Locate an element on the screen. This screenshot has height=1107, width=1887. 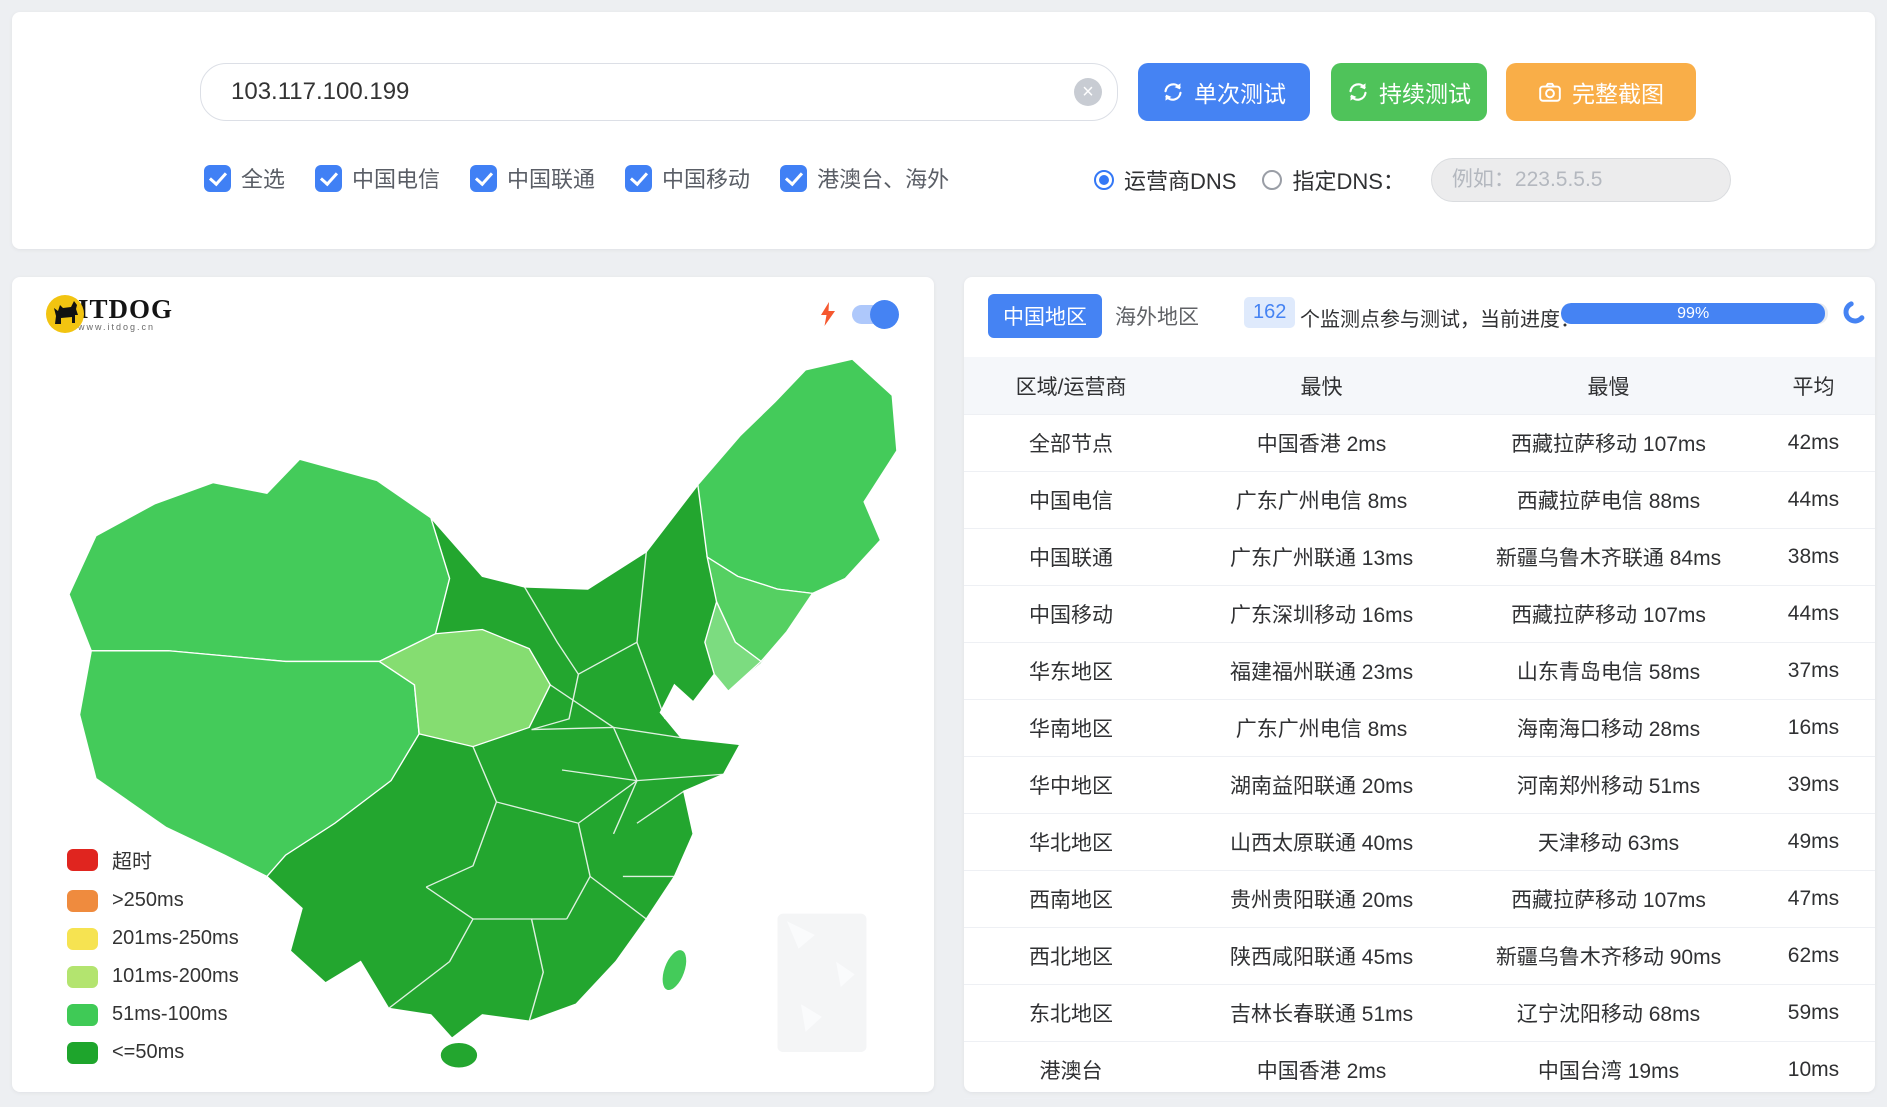
cell-region: 华中地区 is located at coordinates (1071, 786).